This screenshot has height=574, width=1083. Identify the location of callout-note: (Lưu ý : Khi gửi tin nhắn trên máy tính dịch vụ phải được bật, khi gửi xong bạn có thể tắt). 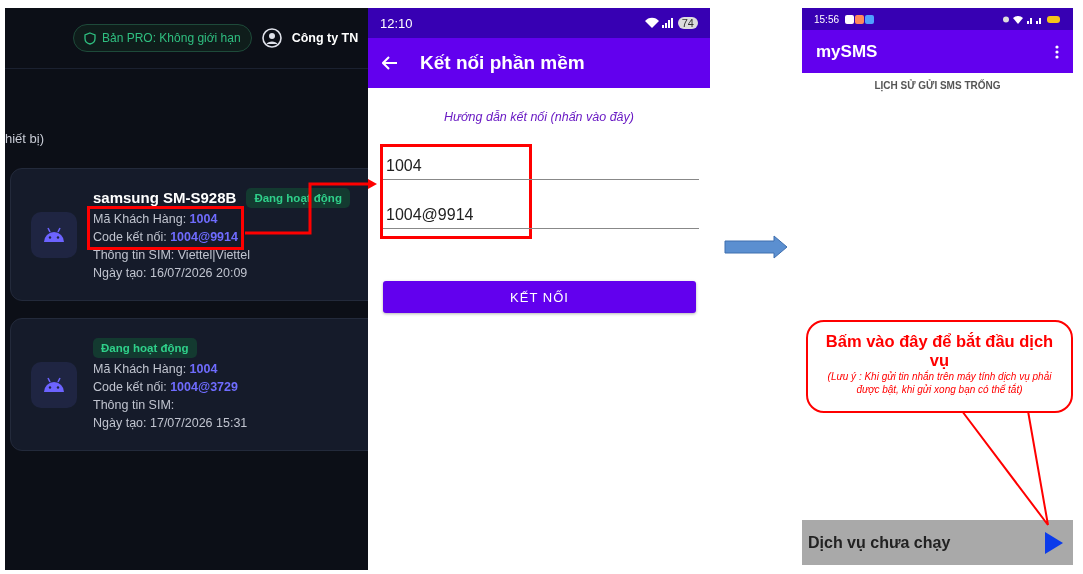
(939, 383).